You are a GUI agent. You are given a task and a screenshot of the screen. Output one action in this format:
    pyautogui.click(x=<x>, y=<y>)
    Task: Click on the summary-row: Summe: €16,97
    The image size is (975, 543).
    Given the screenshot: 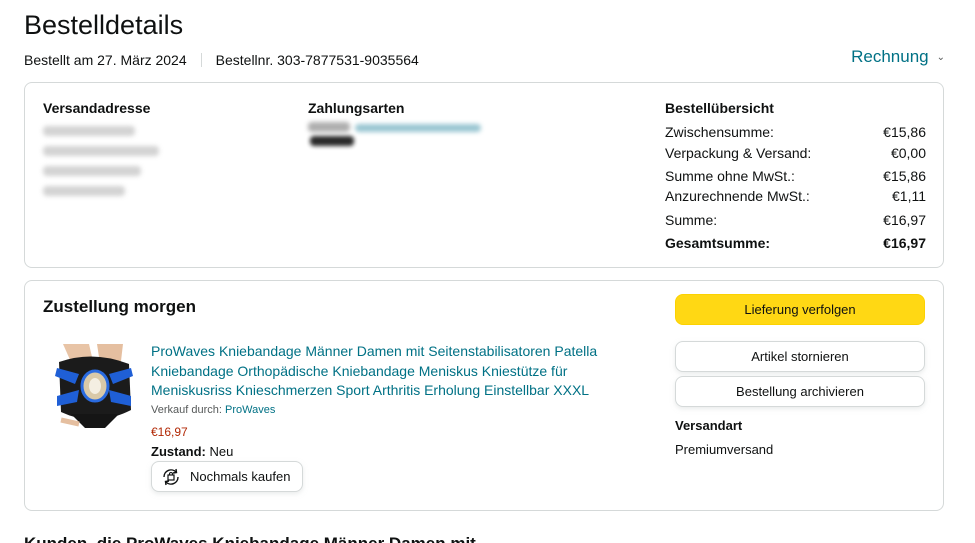 What is the action you would take?
    pyautogui.click(x=795, y=220)
    